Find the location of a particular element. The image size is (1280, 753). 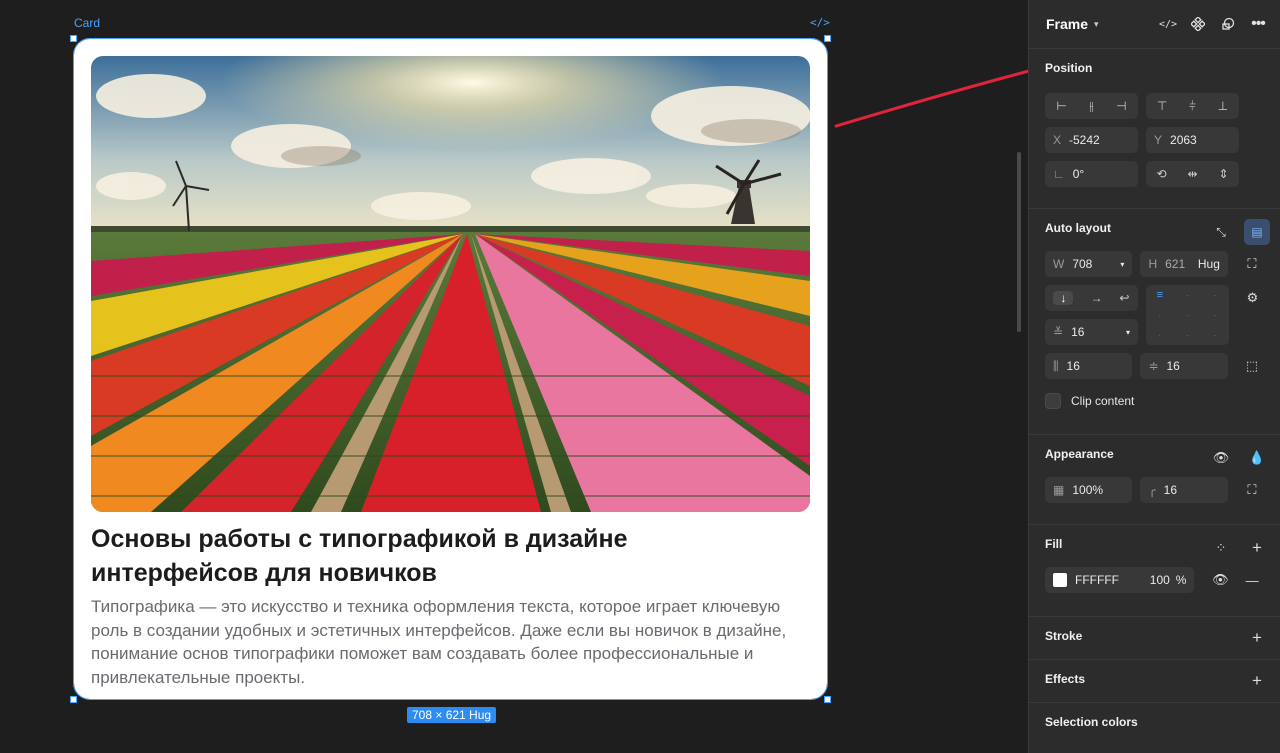

independent-corners-icon: ⛶ is located at coordinates (1252, 490).